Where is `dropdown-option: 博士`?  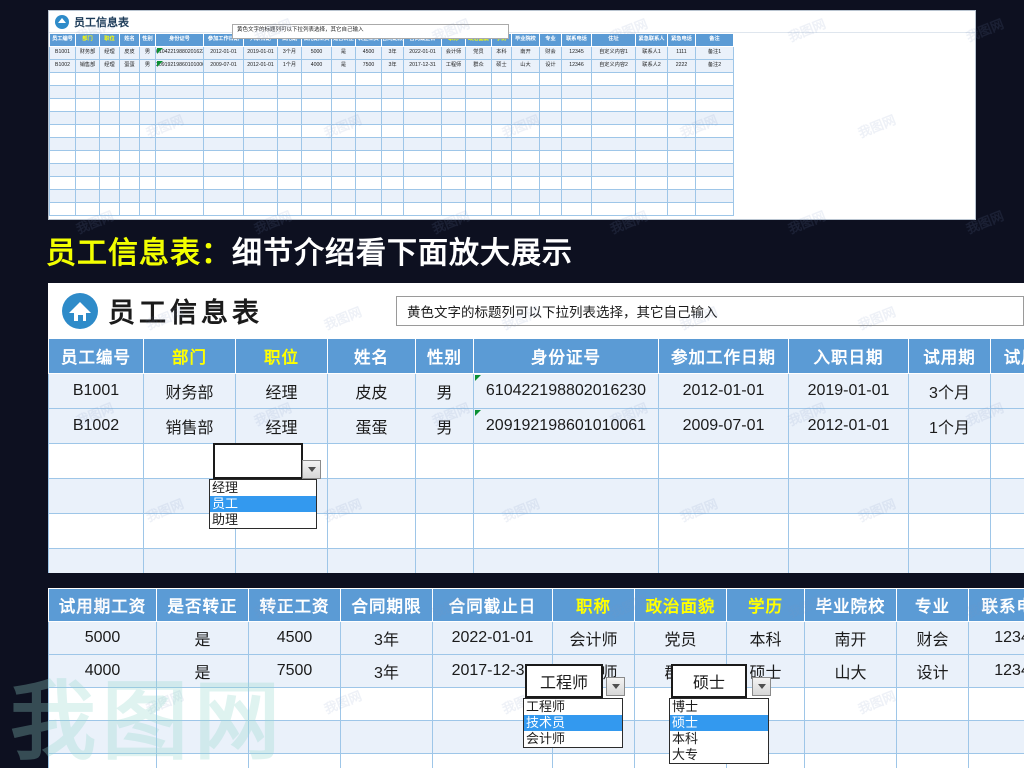 dropdown-option: 博士 is located at coordinates (719, 707).